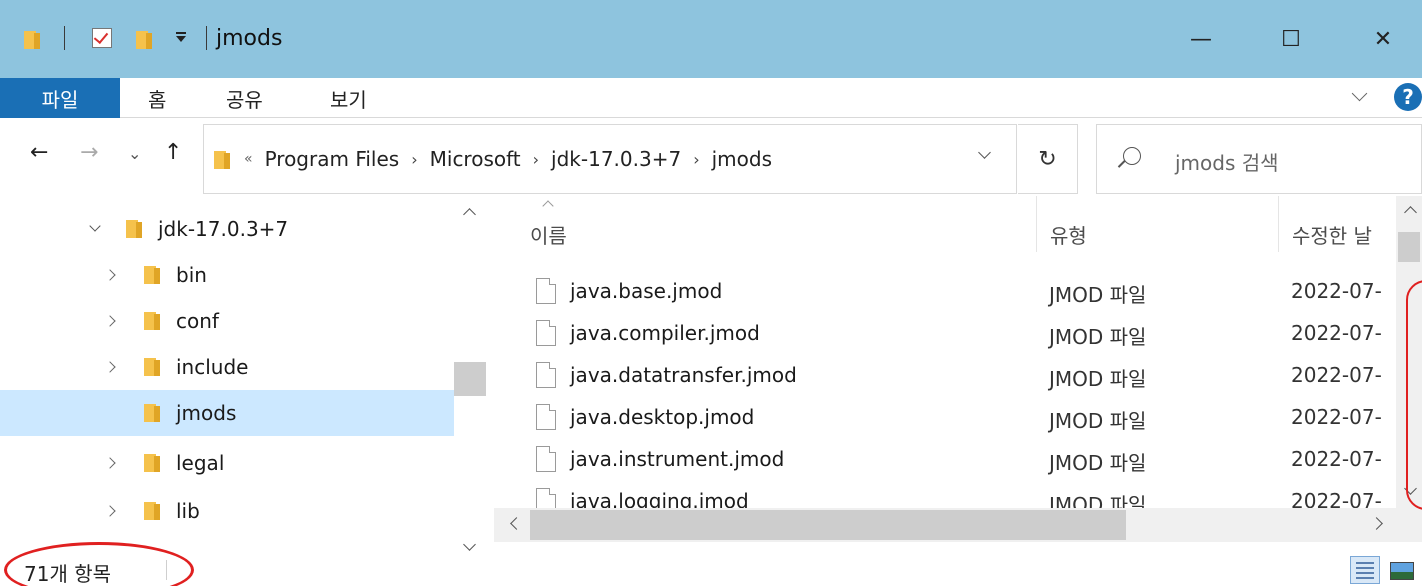 This screenshot has height=586, width=1422. I want to click on scrollbar-annotation-highlight, so click(1414, 395).